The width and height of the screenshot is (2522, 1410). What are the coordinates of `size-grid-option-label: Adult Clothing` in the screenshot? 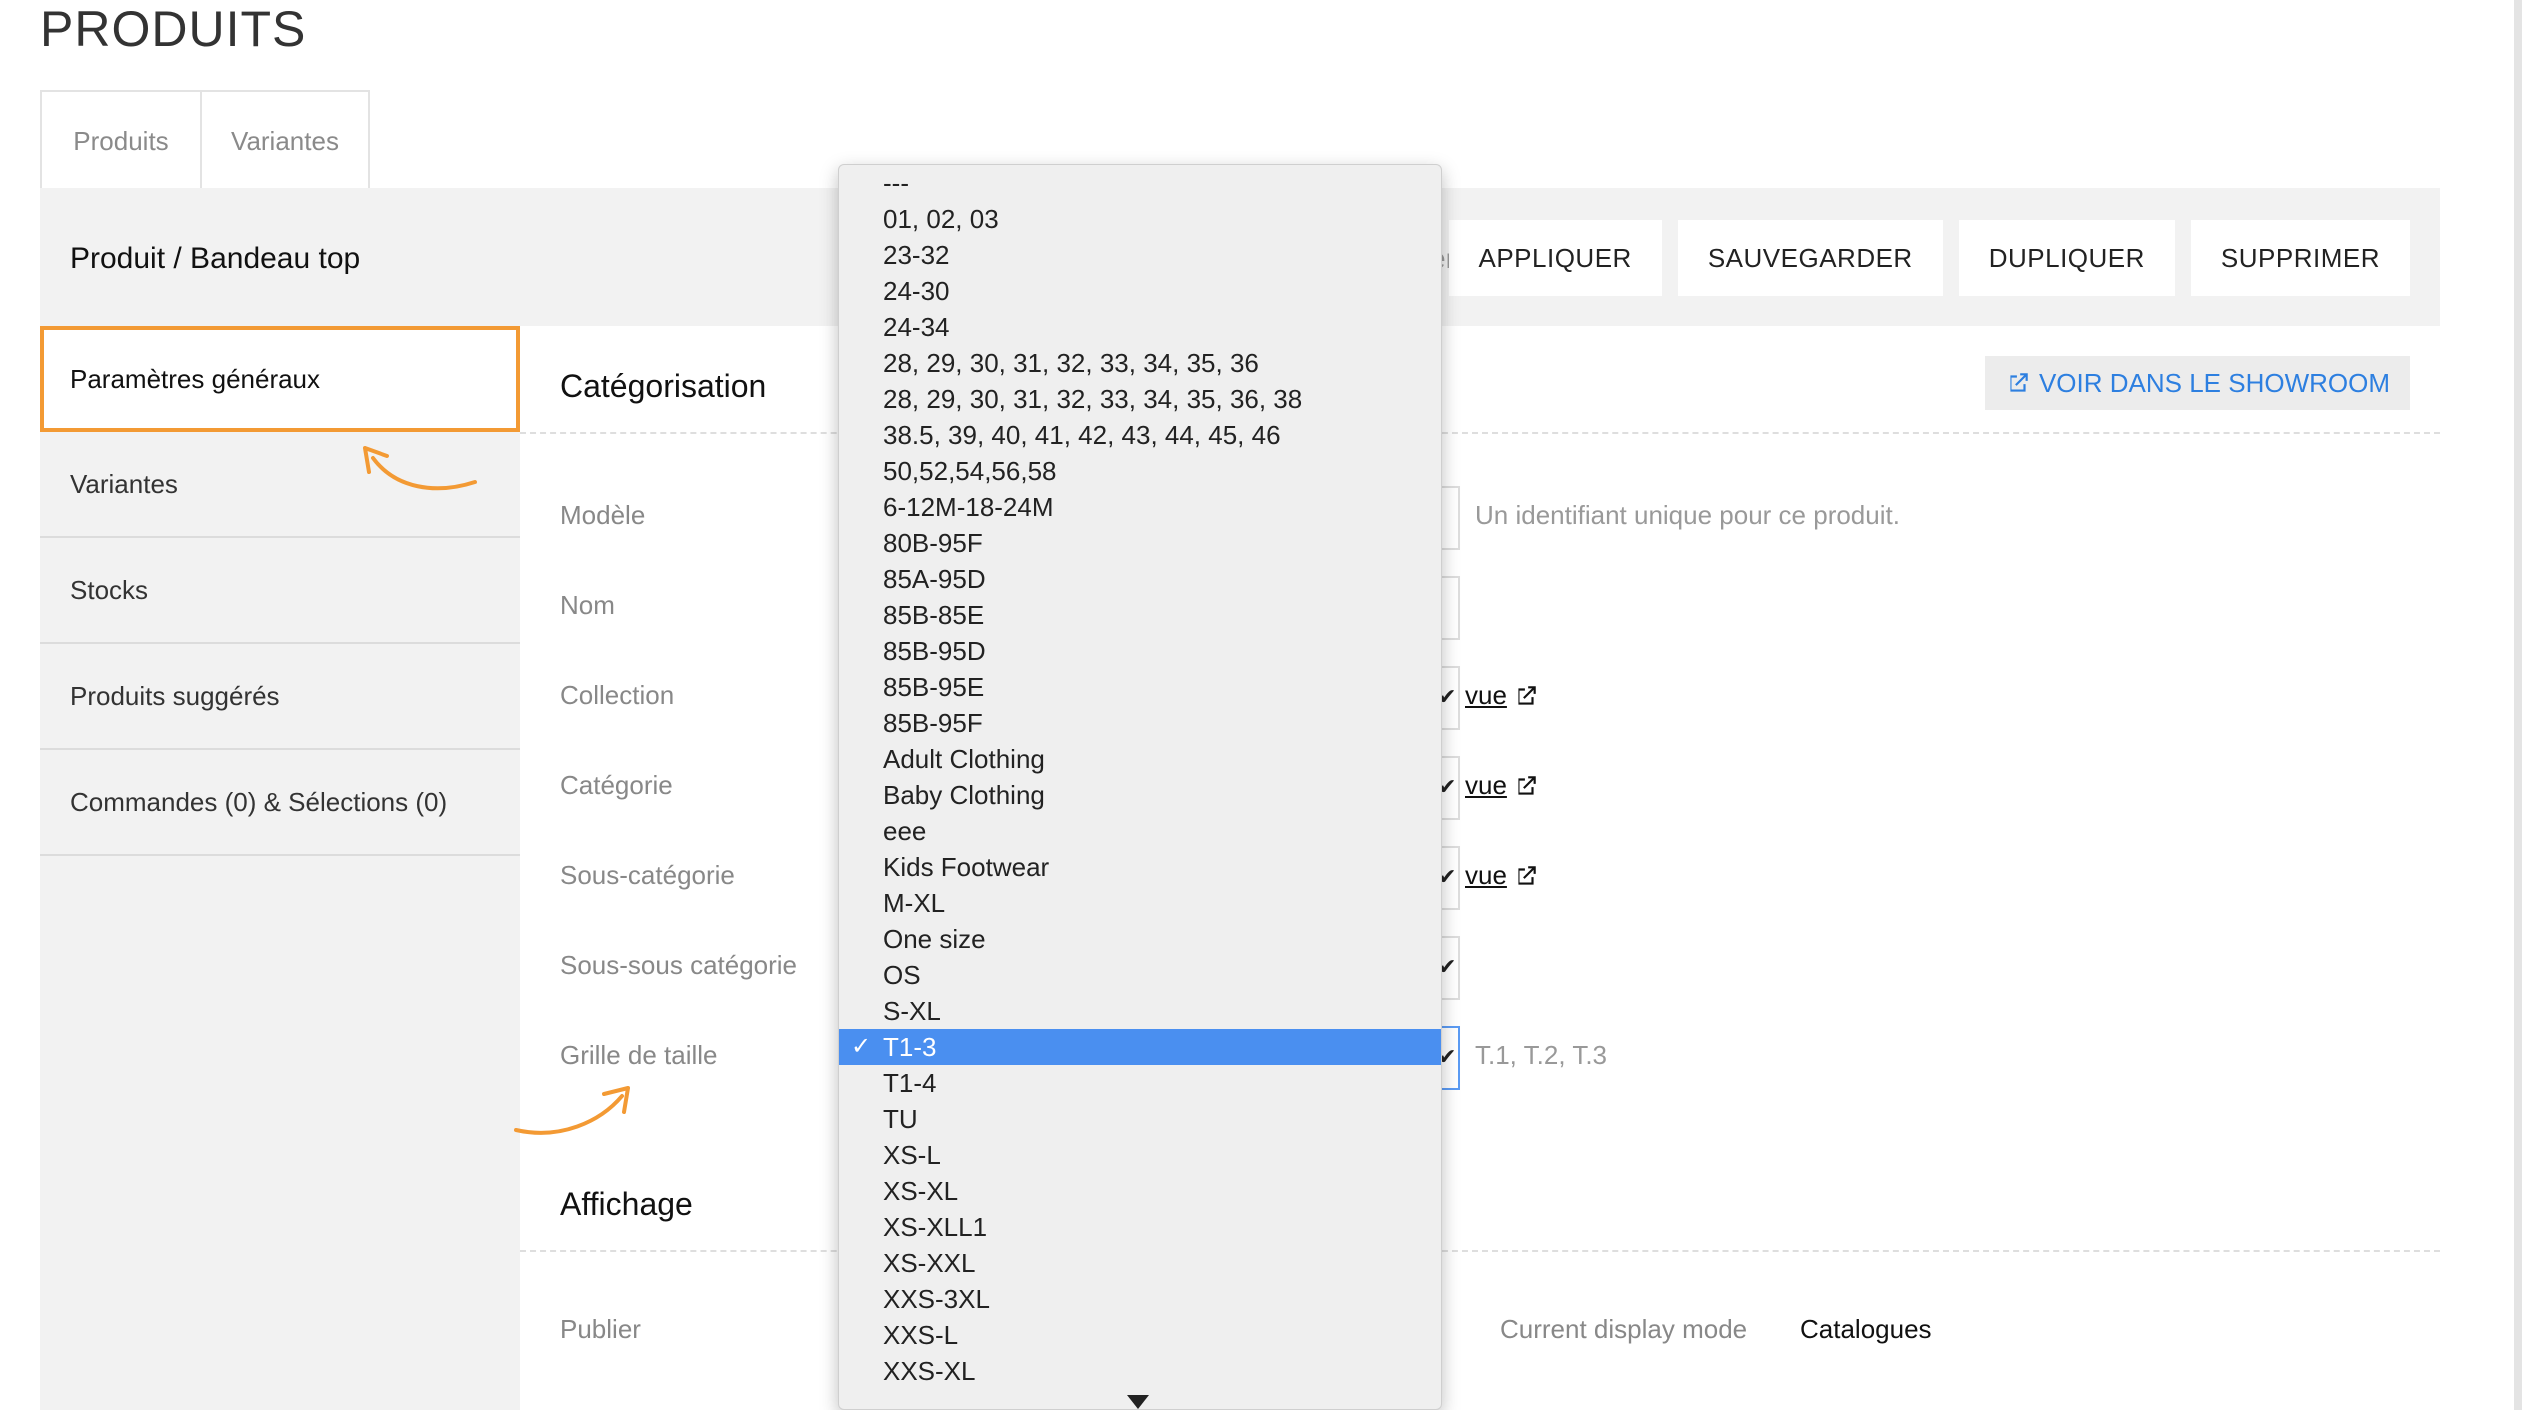 It's located at (964, 759).